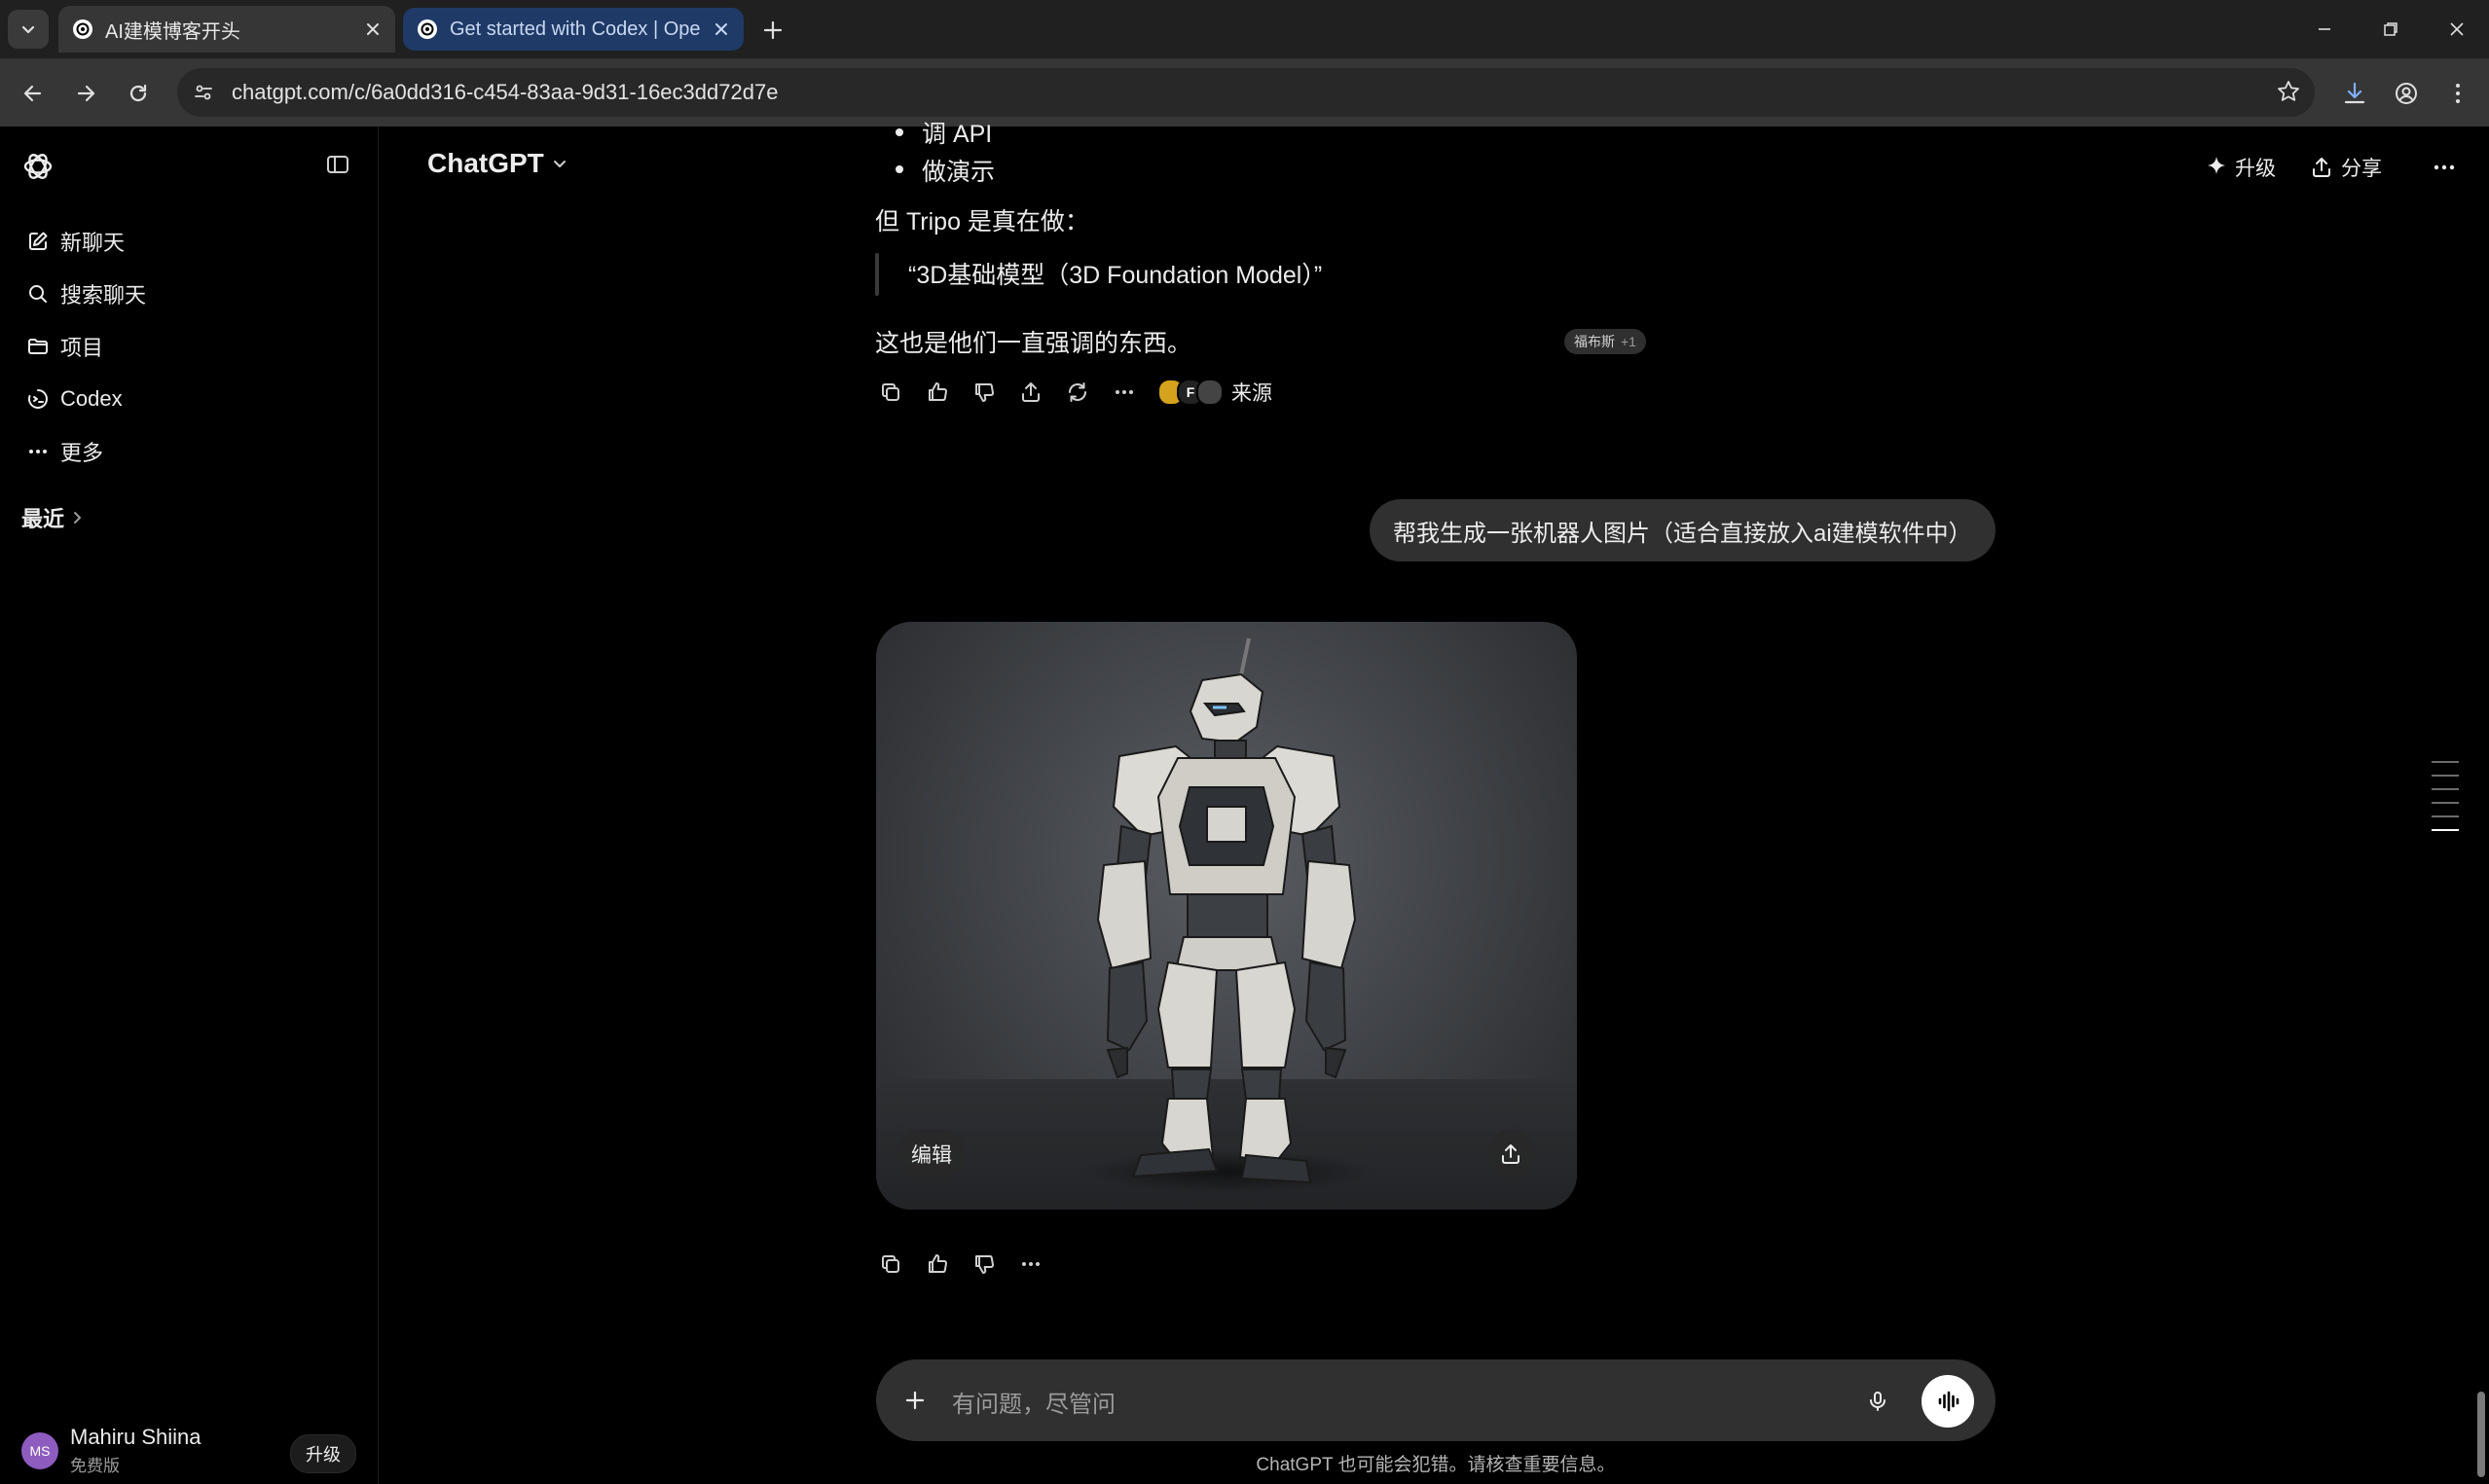 The height and width of the screenshot is (1484, 2489). Describe the element at coordinates (2321, 167) in the screenshot. I see `share-icon` at that location.